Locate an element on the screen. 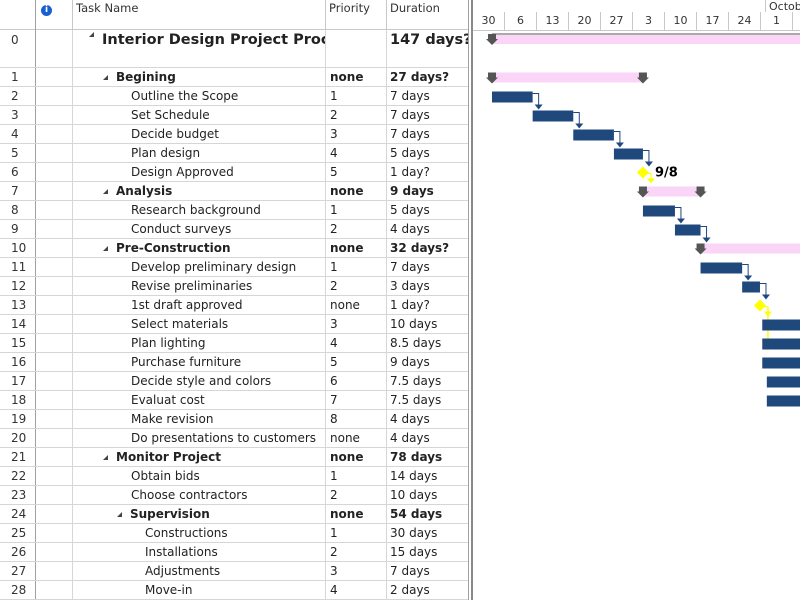 This screenshot has height=600, width=800. task-name: Constructions is located at coordinates (199, 533).